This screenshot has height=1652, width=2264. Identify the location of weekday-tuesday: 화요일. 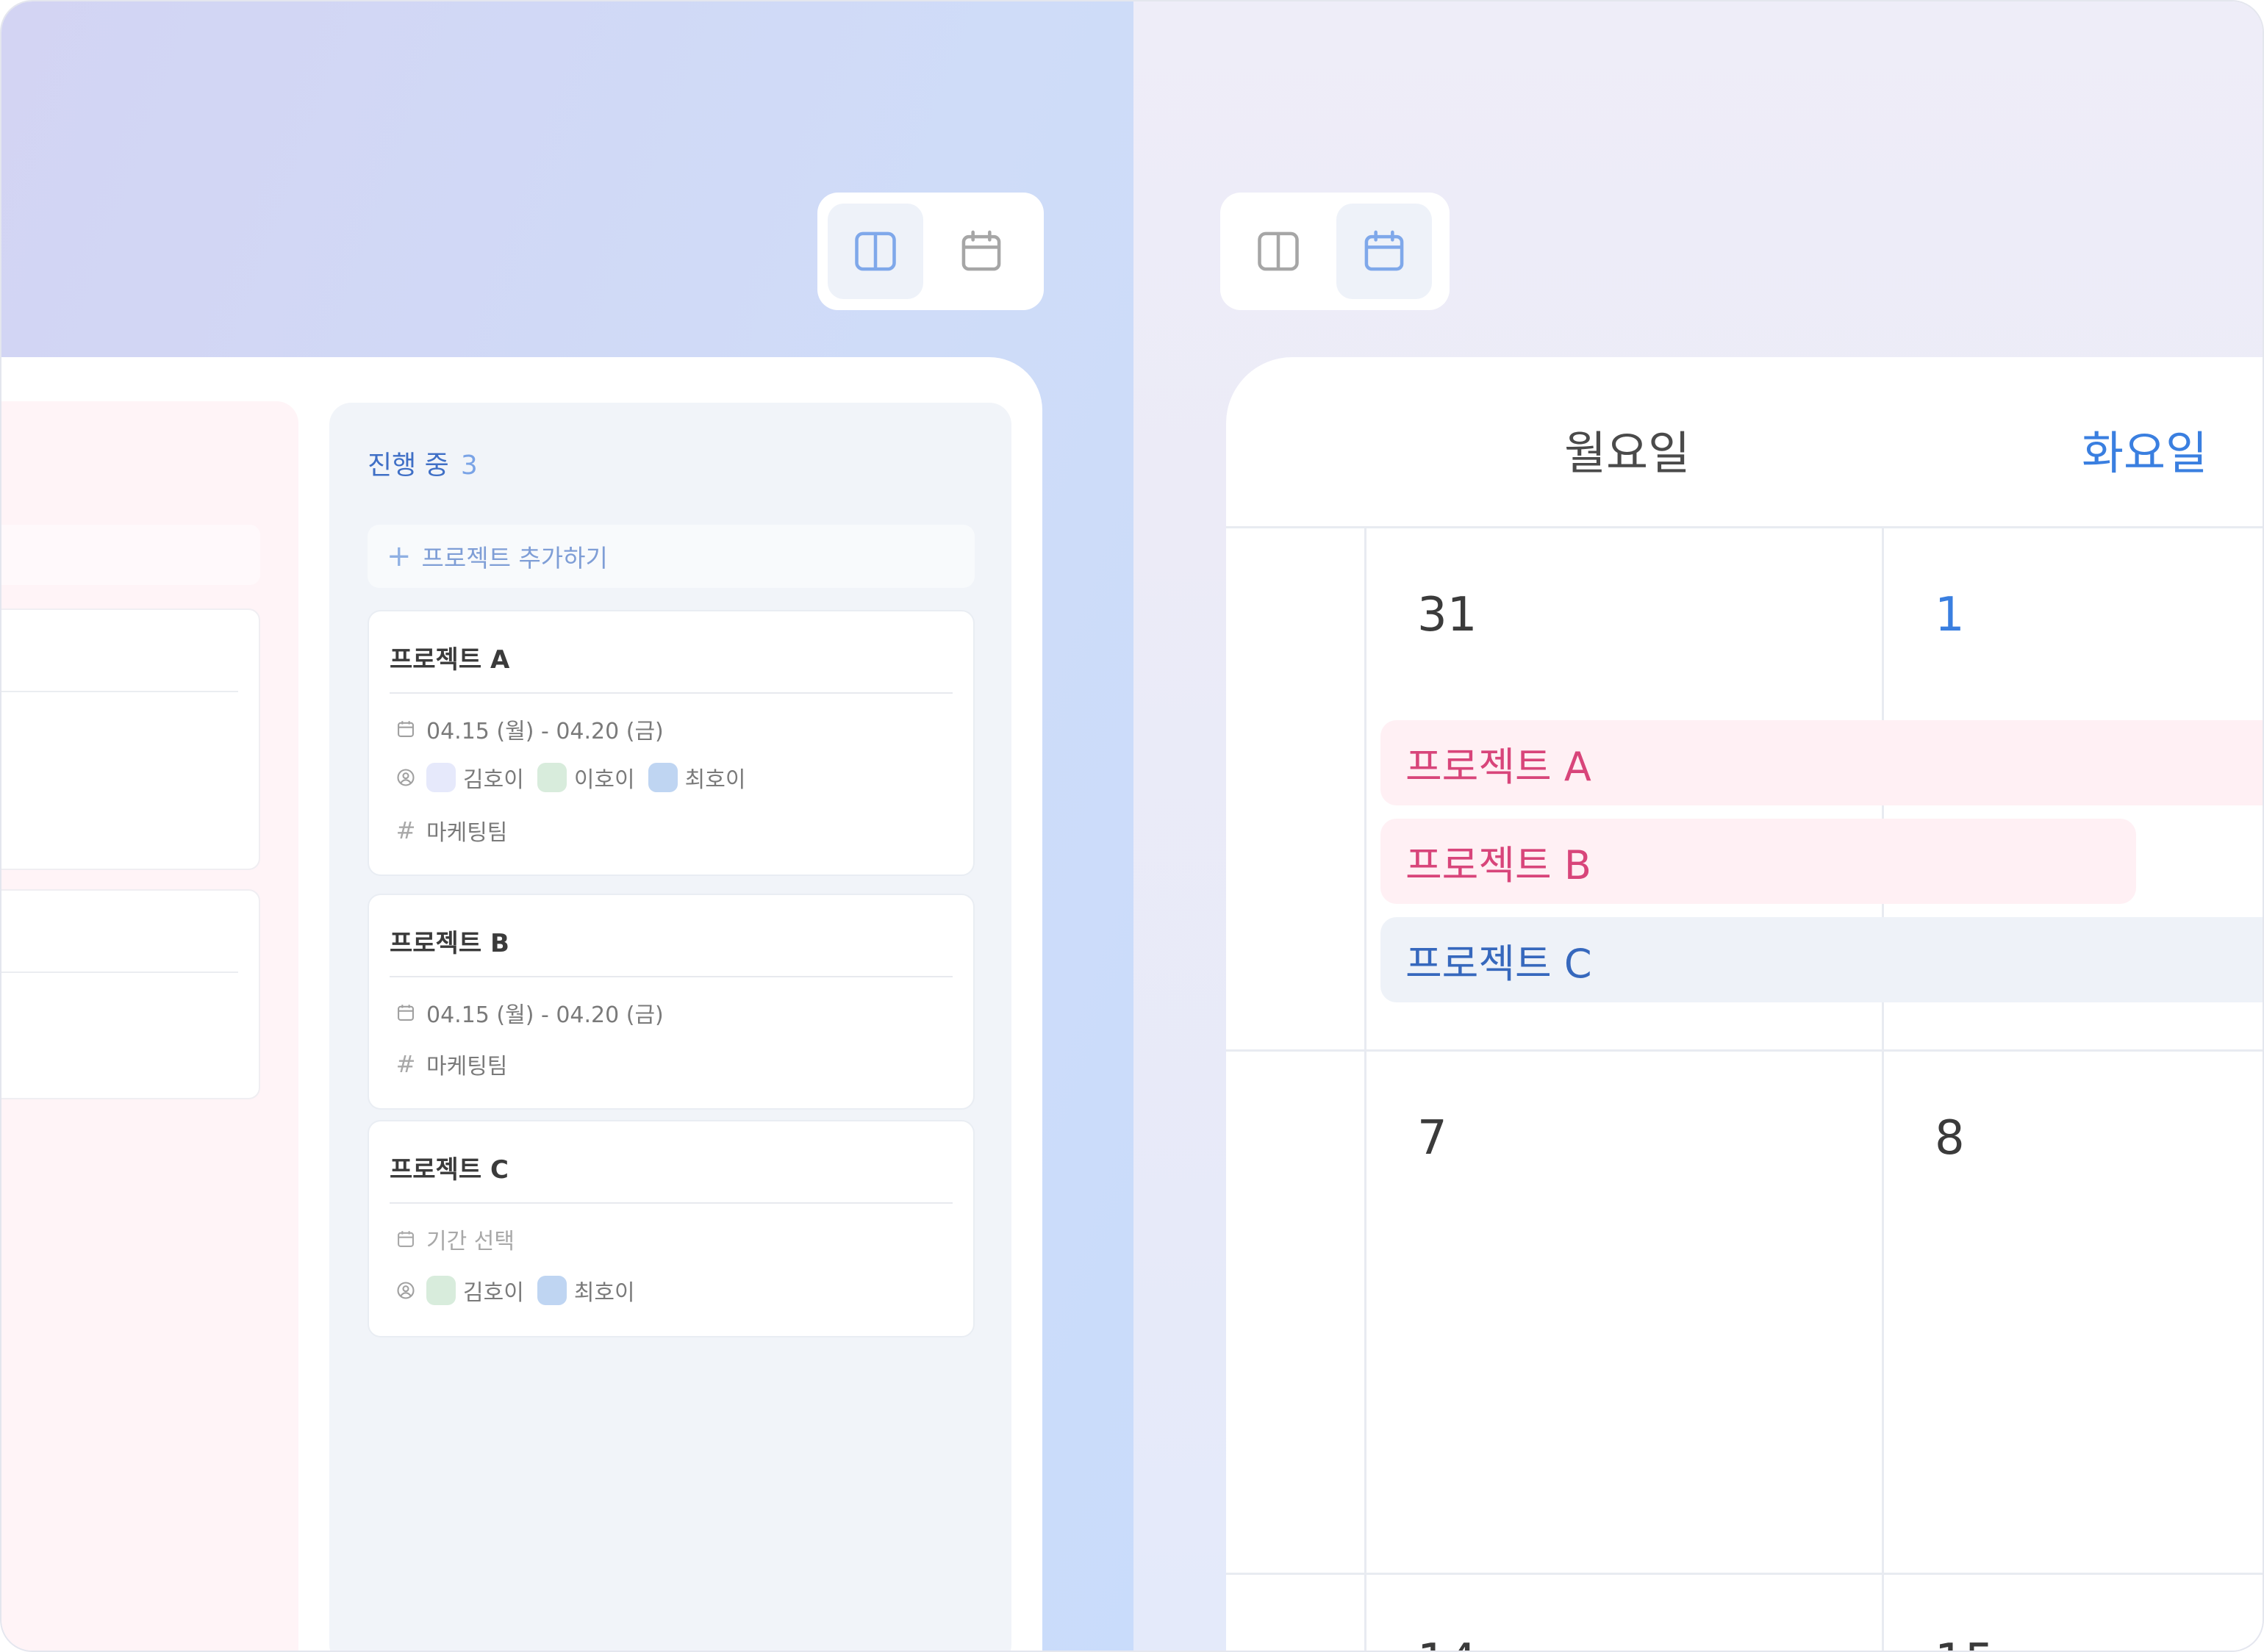
(2145, 453).